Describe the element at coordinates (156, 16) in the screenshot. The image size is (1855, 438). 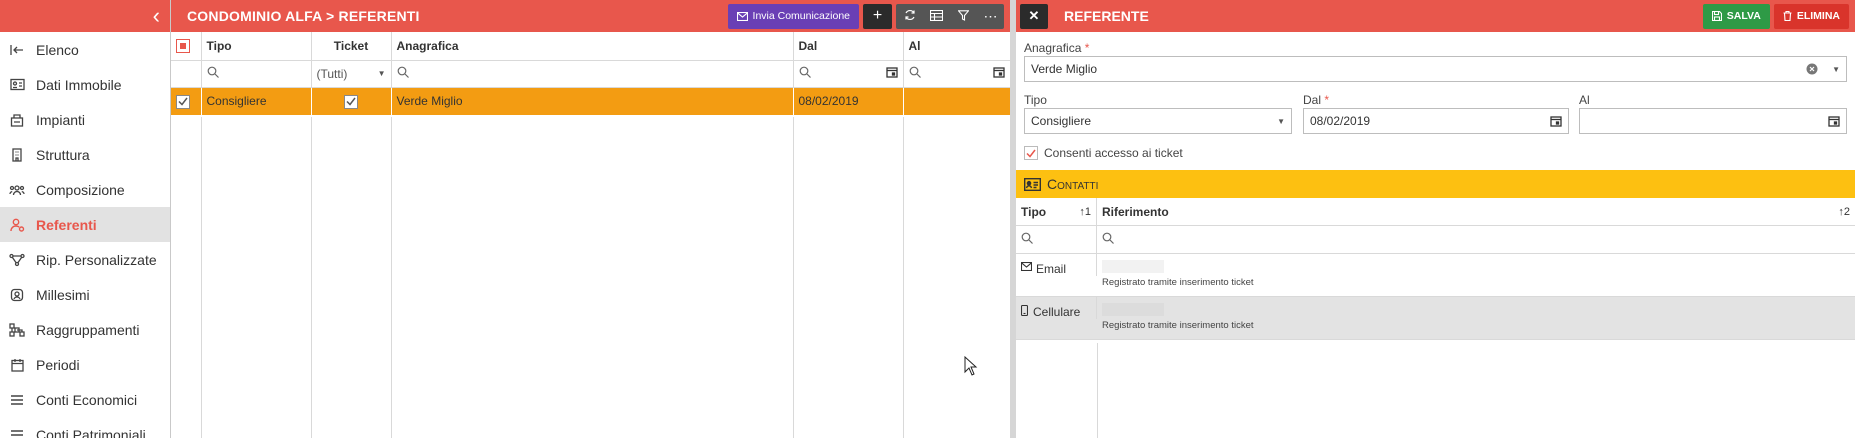
I see `collapse-chevron-icon: ‹` at that location.